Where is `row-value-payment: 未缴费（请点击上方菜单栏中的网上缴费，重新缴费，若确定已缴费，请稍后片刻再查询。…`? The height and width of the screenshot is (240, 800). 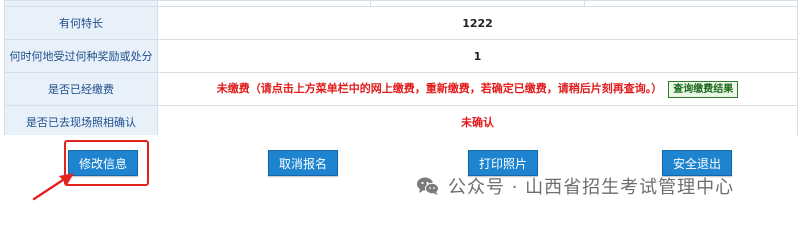 row-value-payment: 未缴费（请点击上方菜单栏中的网上缴费，重新缴费，若确定已缴费，请稍后片刻再查询。… is located at coordinates (477, 89).